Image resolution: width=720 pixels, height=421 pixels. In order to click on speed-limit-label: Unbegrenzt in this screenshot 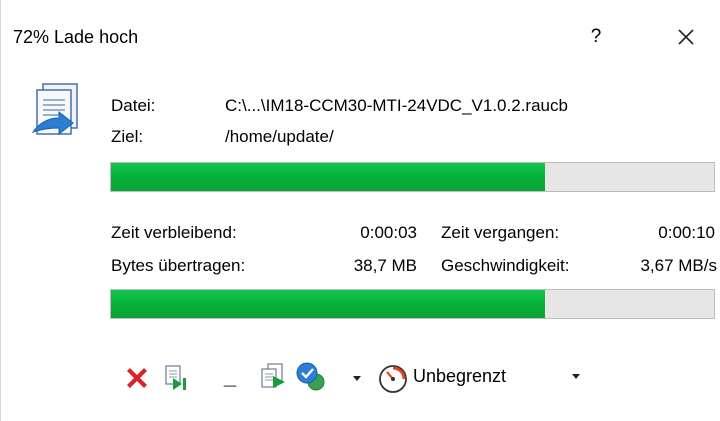, I will do `click(459, 376)`.